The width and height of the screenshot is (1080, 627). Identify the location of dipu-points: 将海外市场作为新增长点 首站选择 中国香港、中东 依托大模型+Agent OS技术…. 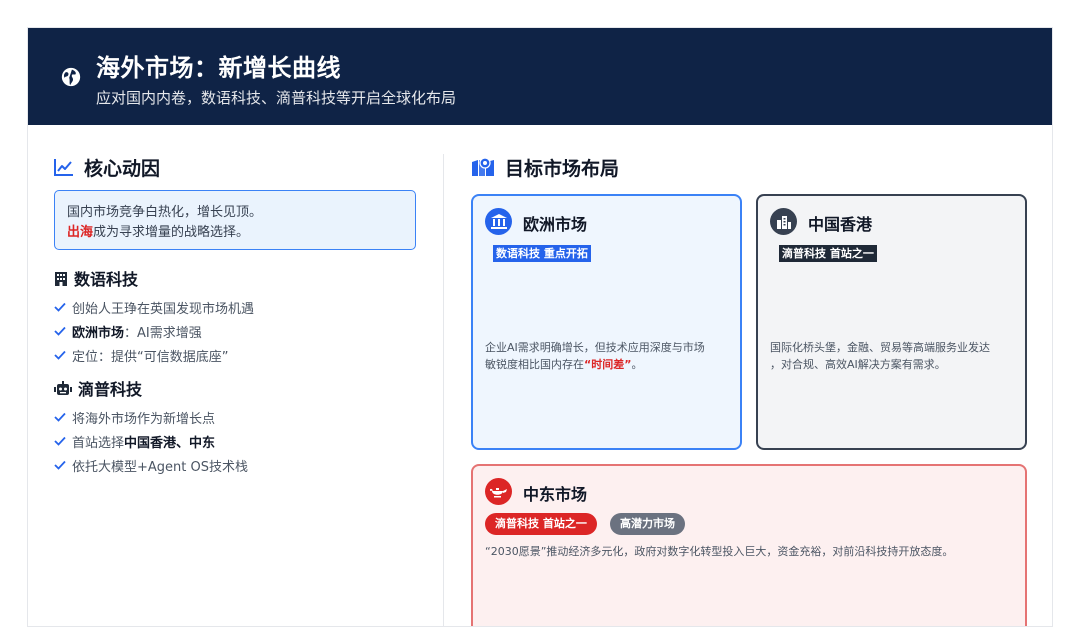
(236, 441).